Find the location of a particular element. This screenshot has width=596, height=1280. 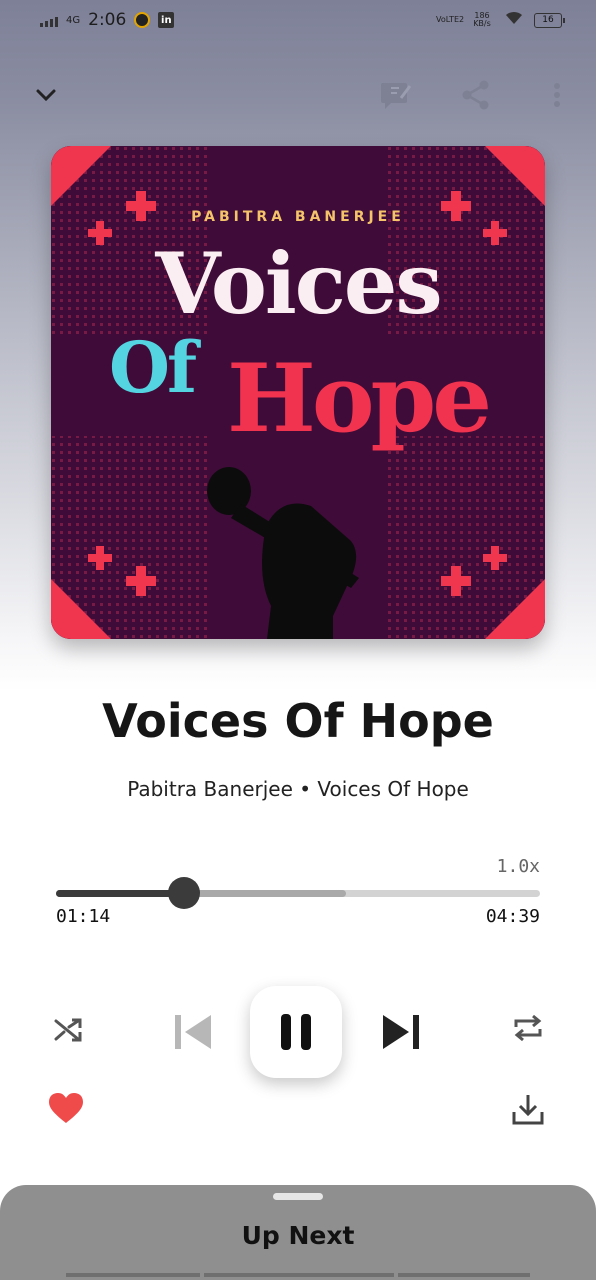

more-vertical-icon is located at coordinates (557, 95).